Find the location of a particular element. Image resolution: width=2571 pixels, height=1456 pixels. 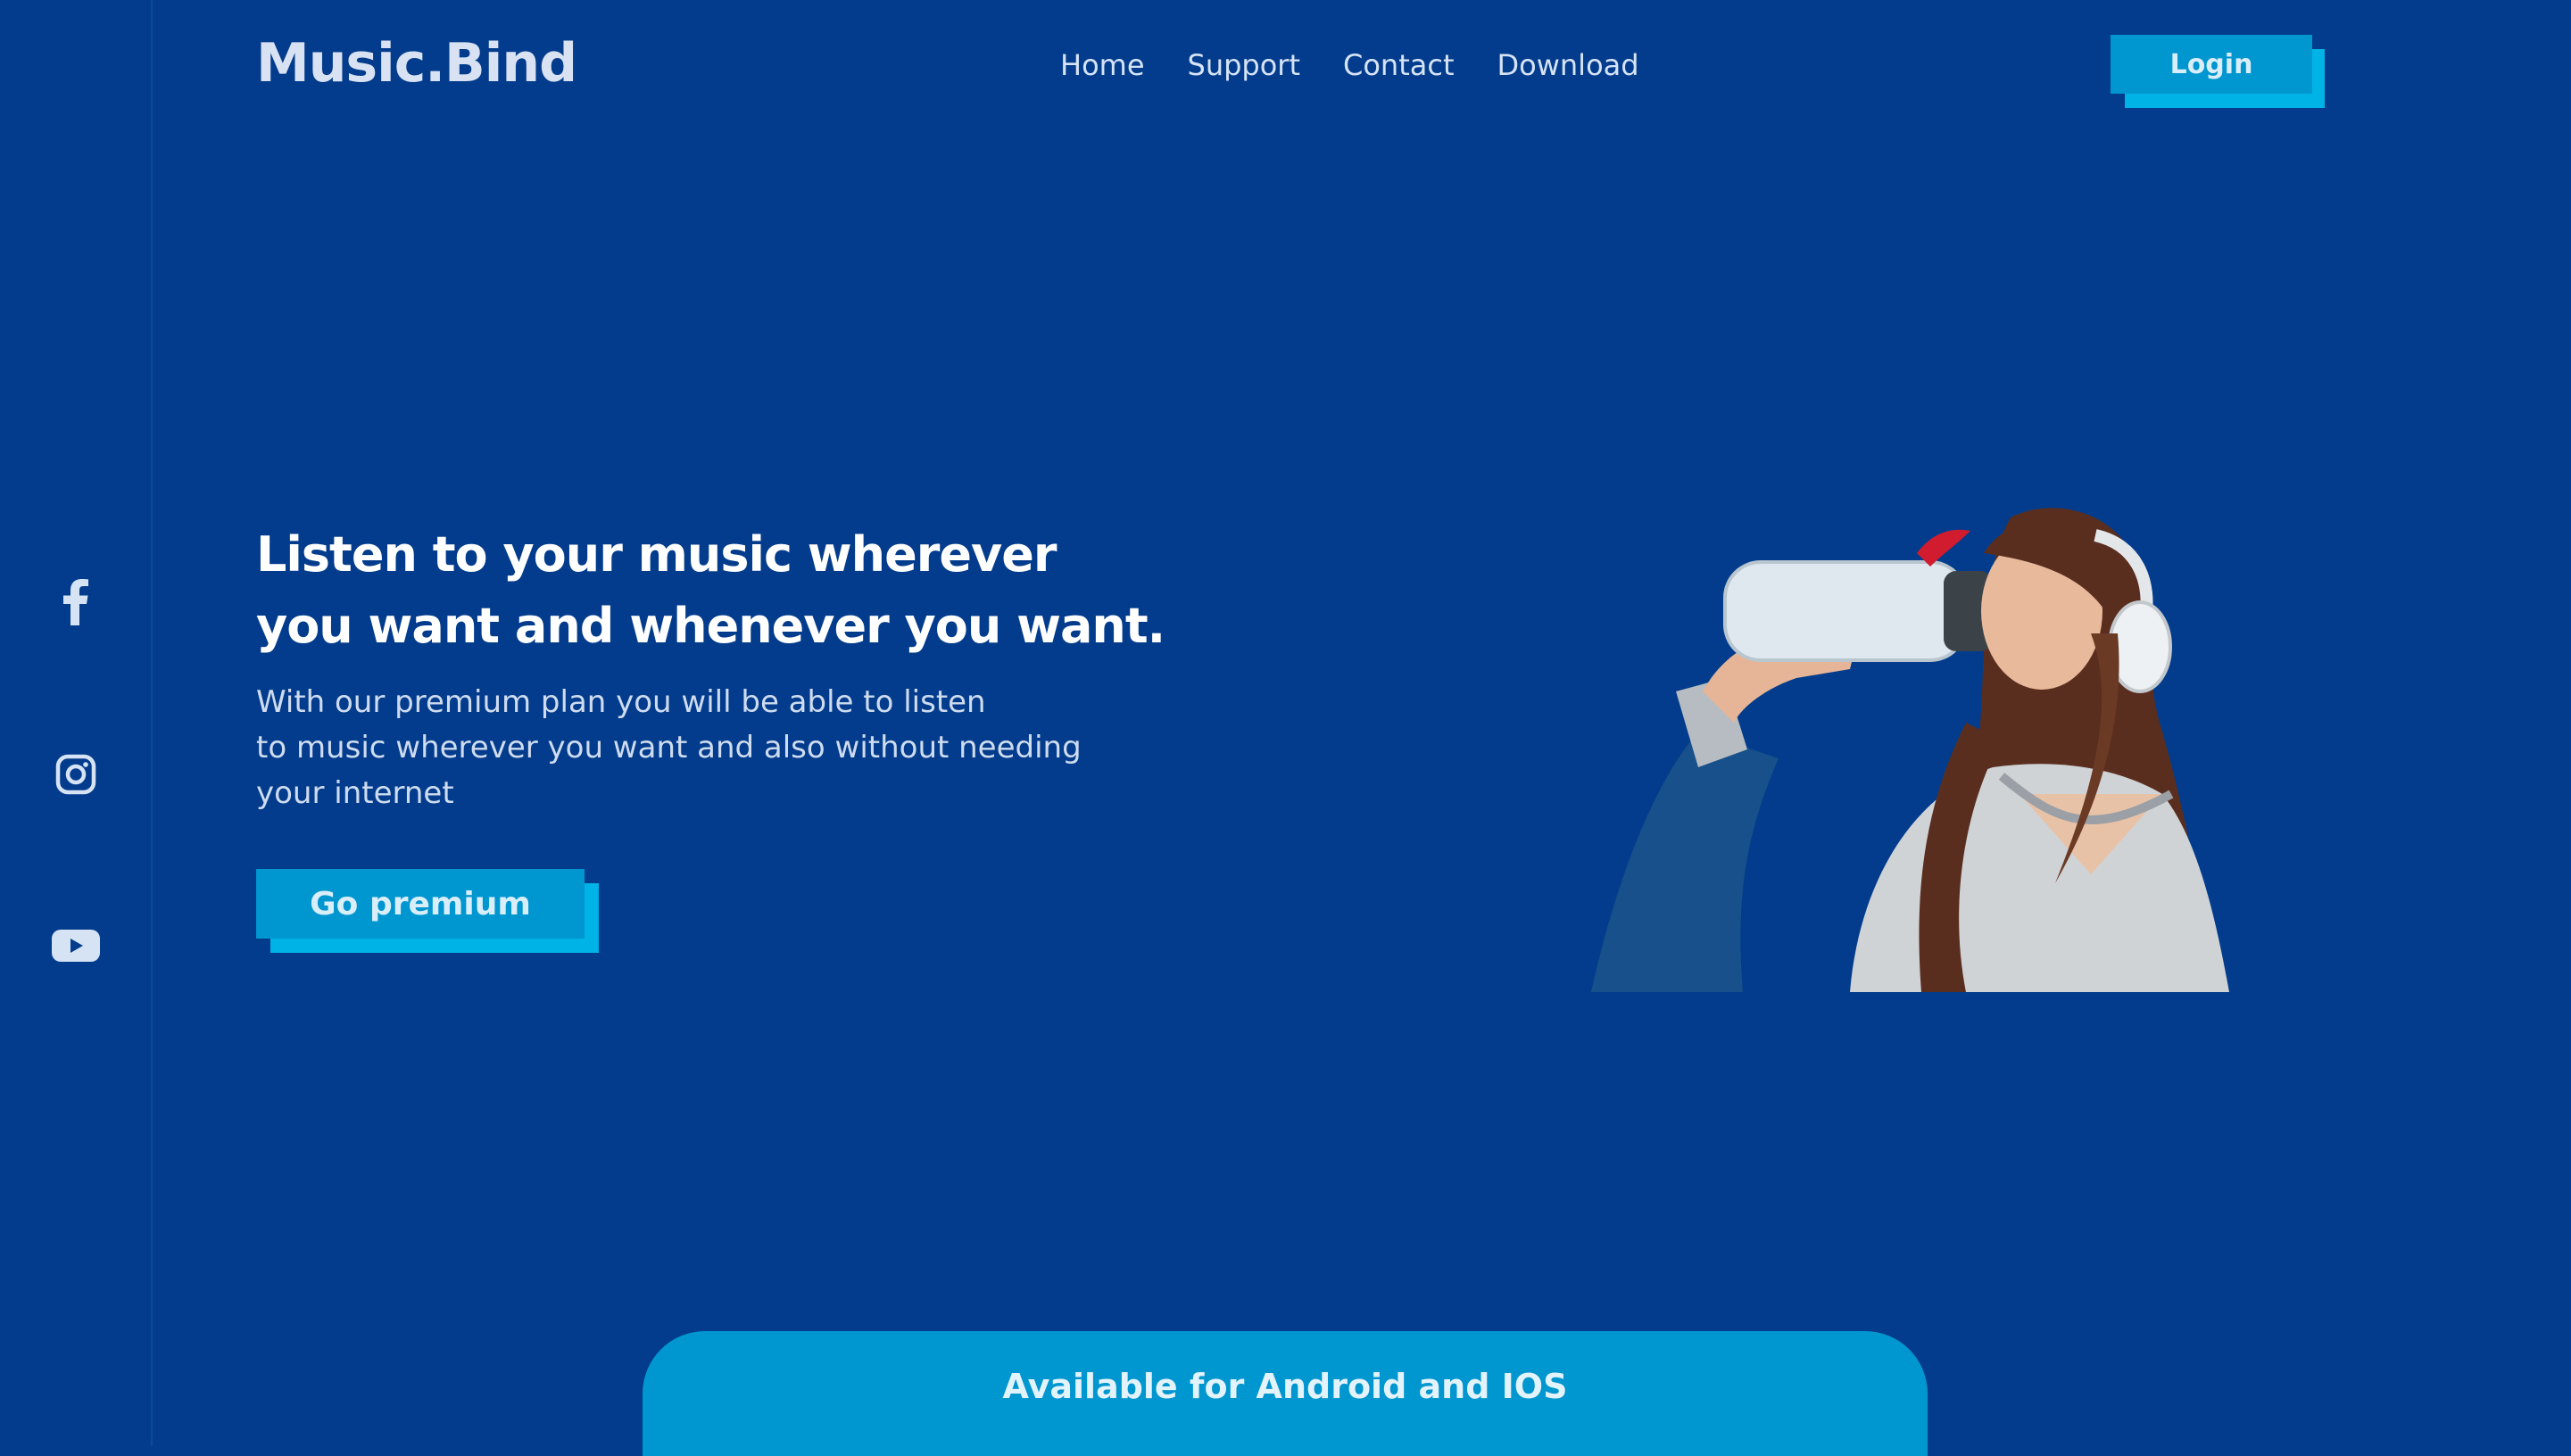

premium-button-group: Go premium is located at coordinates (428, 911).